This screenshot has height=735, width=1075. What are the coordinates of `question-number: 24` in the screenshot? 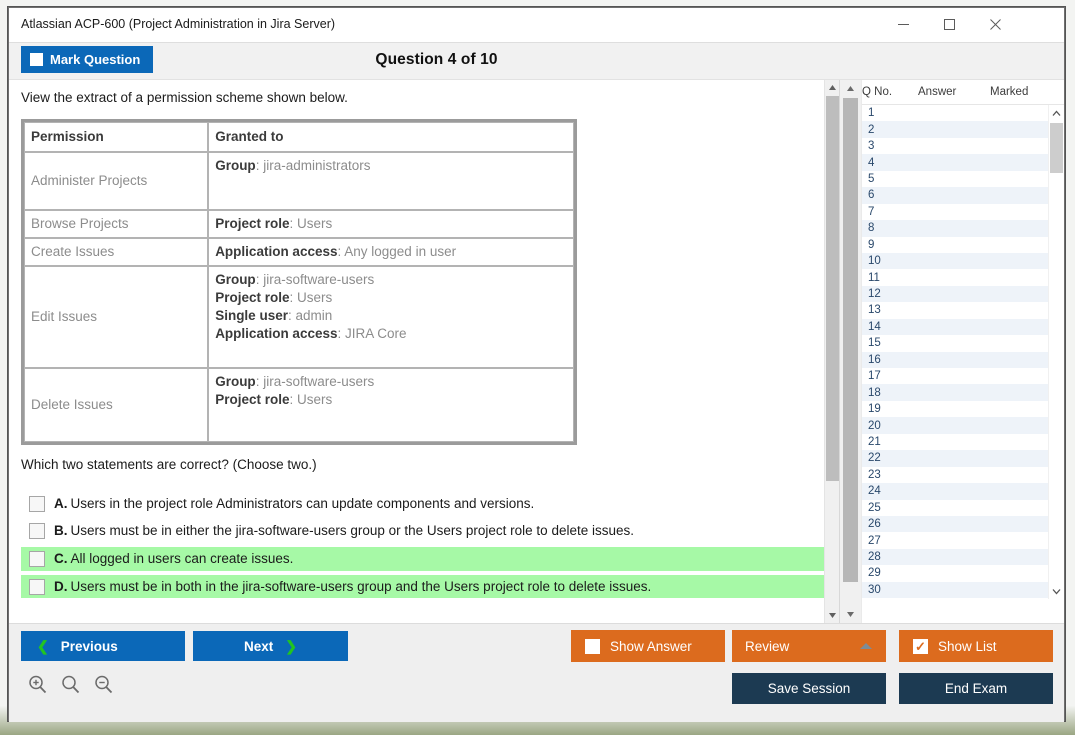 It's located at (874, 491).